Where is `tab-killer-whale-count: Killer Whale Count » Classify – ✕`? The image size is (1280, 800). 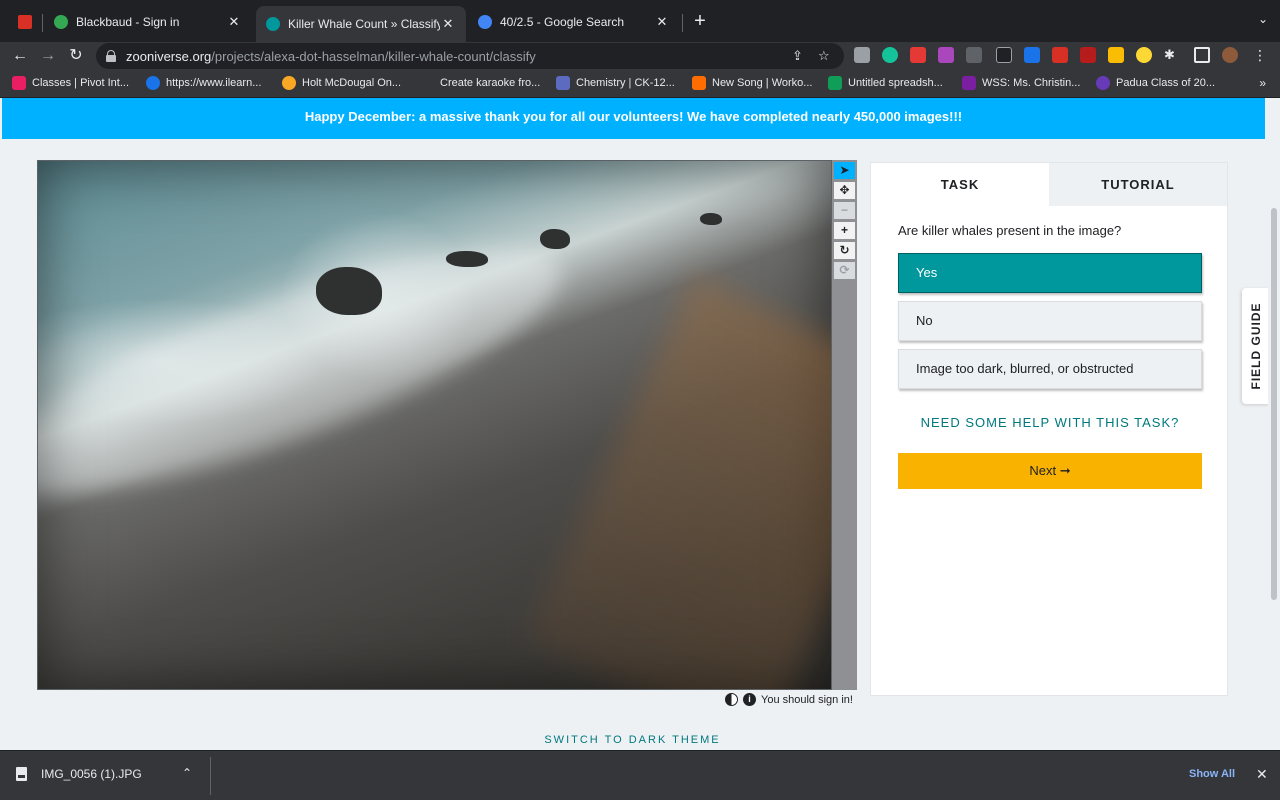
tab-killer-whale-count: Killer Whale Count » Classify – ✕ is located at coordinates (361, 24).